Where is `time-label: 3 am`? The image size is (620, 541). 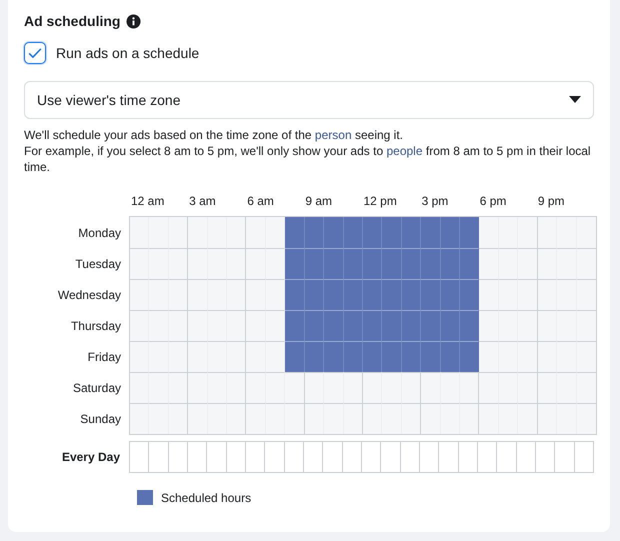
time-label: 3 am is located at coordinates (202, 202).